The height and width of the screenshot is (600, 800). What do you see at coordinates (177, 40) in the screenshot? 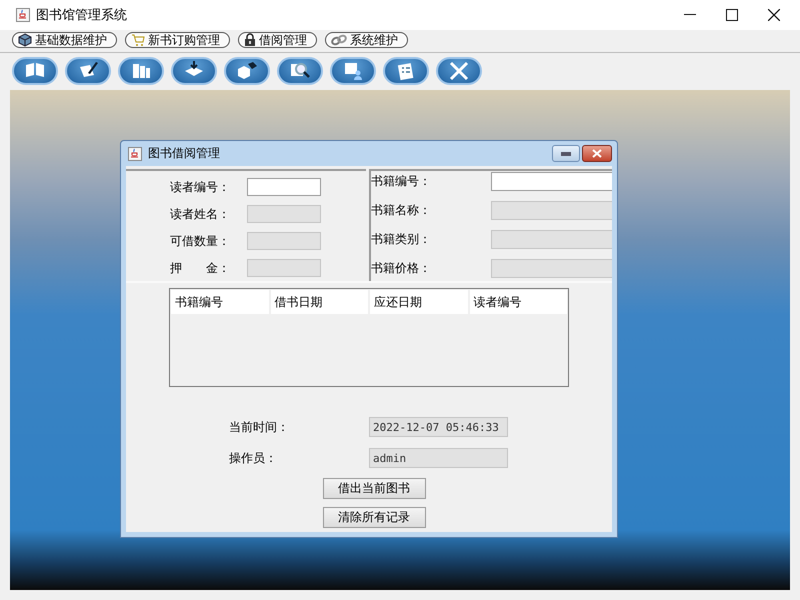
I see `menu-button: 新书订购管理` at bounding box center [177, 40].